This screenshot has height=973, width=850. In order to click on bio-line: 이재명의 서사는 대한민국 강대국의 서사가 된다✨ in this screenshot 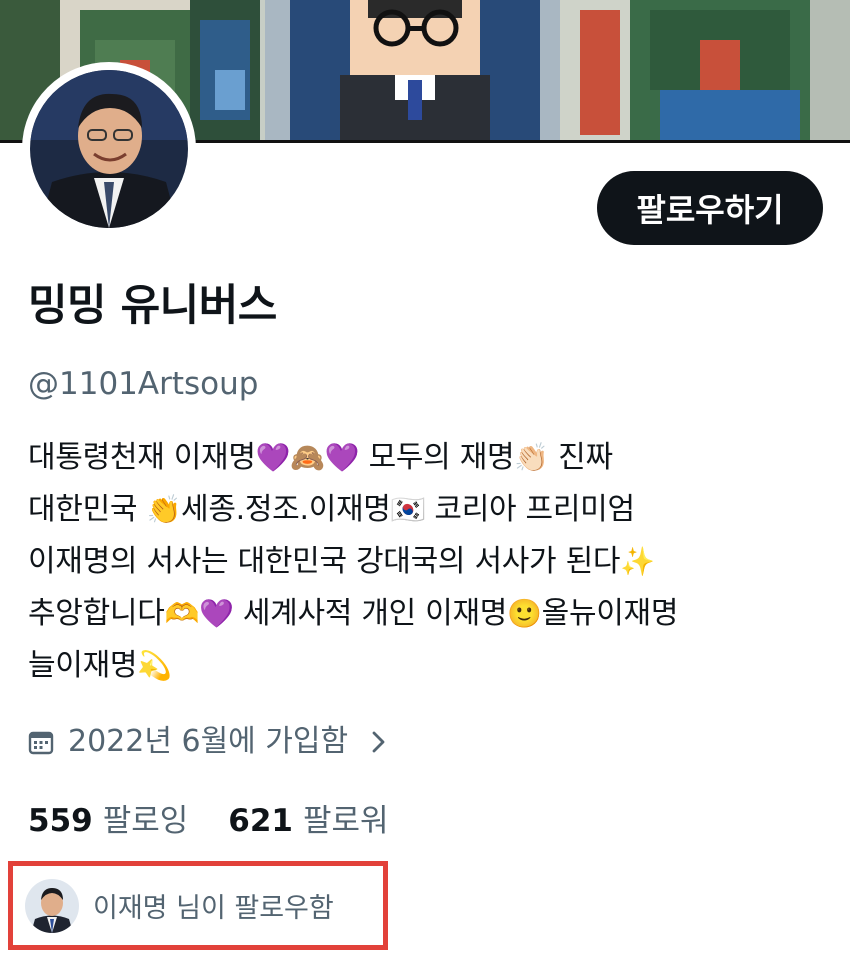, I will do `click(428, 562)`.